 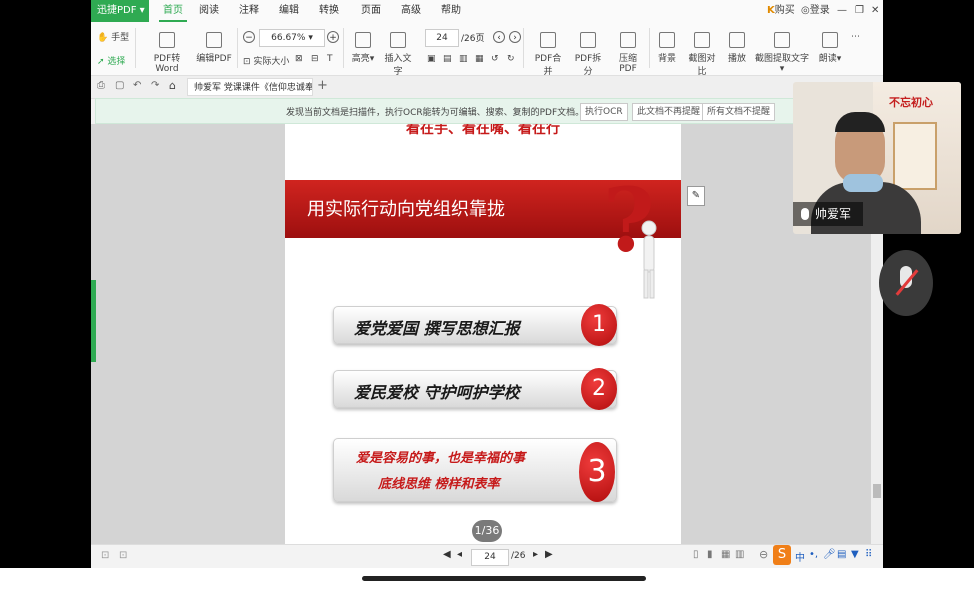 What do you see at coordinates (781, 11) in the screenshot?
I see `buy-link: K购买` at bounding box center [781, 11].